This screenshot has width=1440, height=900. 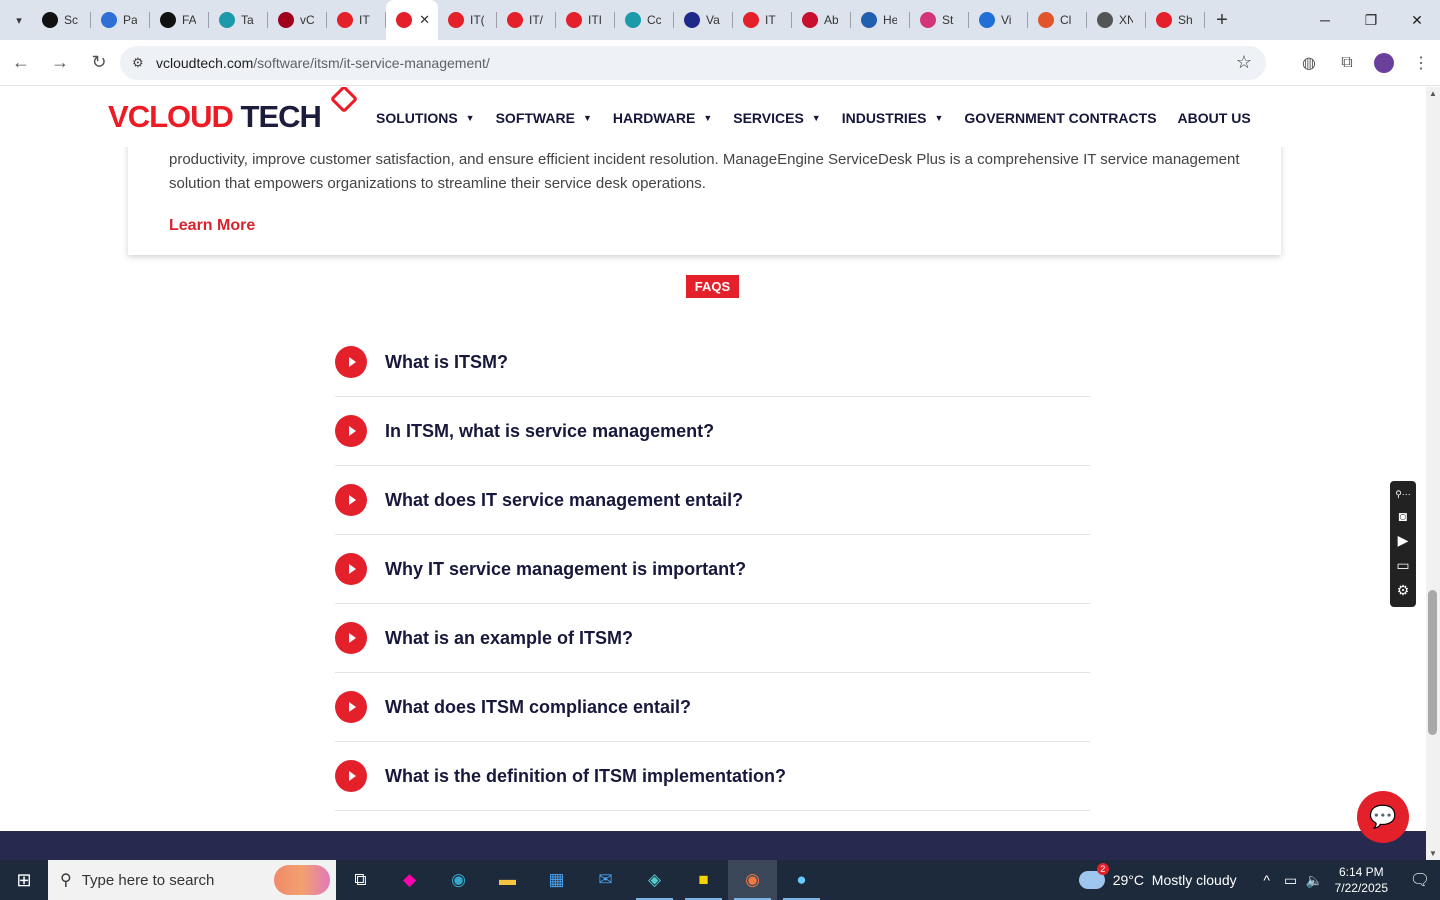 What do you see at coordinates (1371, 20) in the screenshot?
I see `restore-icon: ❐` at bounding box center [1371, 20].